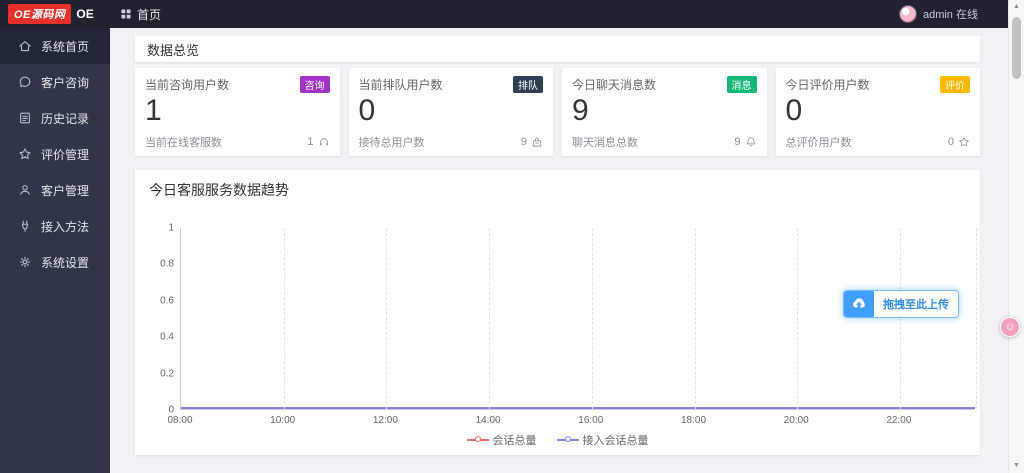  I want to click on app-logo: OE源码网 OE, so click(55, 14).